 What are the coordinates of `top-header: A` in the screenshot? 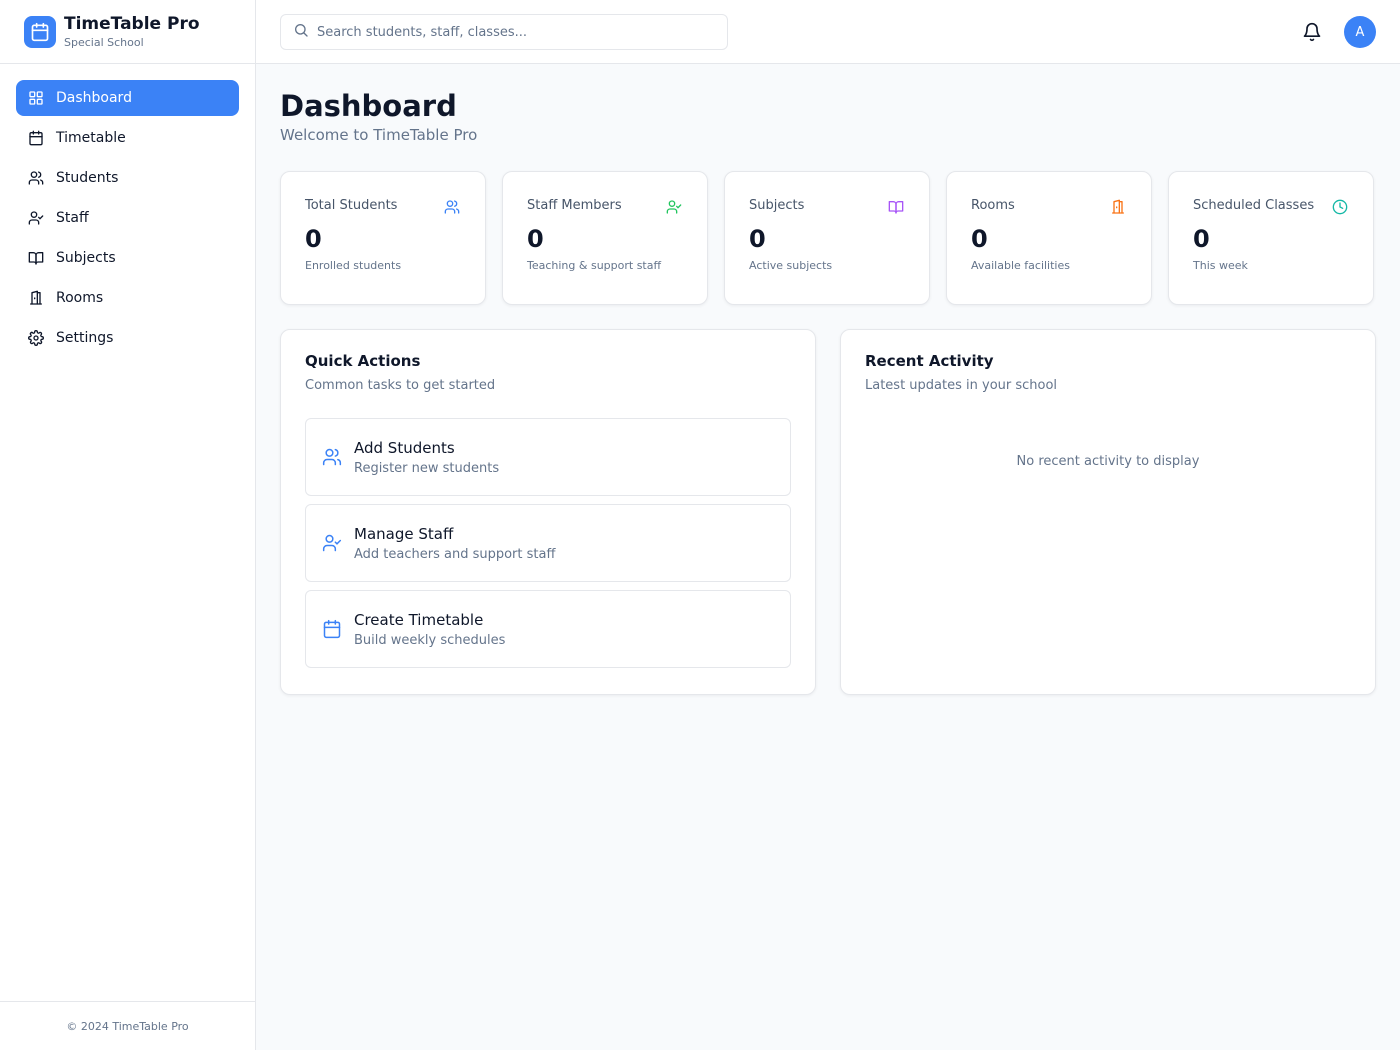 It's located at (828, 32).